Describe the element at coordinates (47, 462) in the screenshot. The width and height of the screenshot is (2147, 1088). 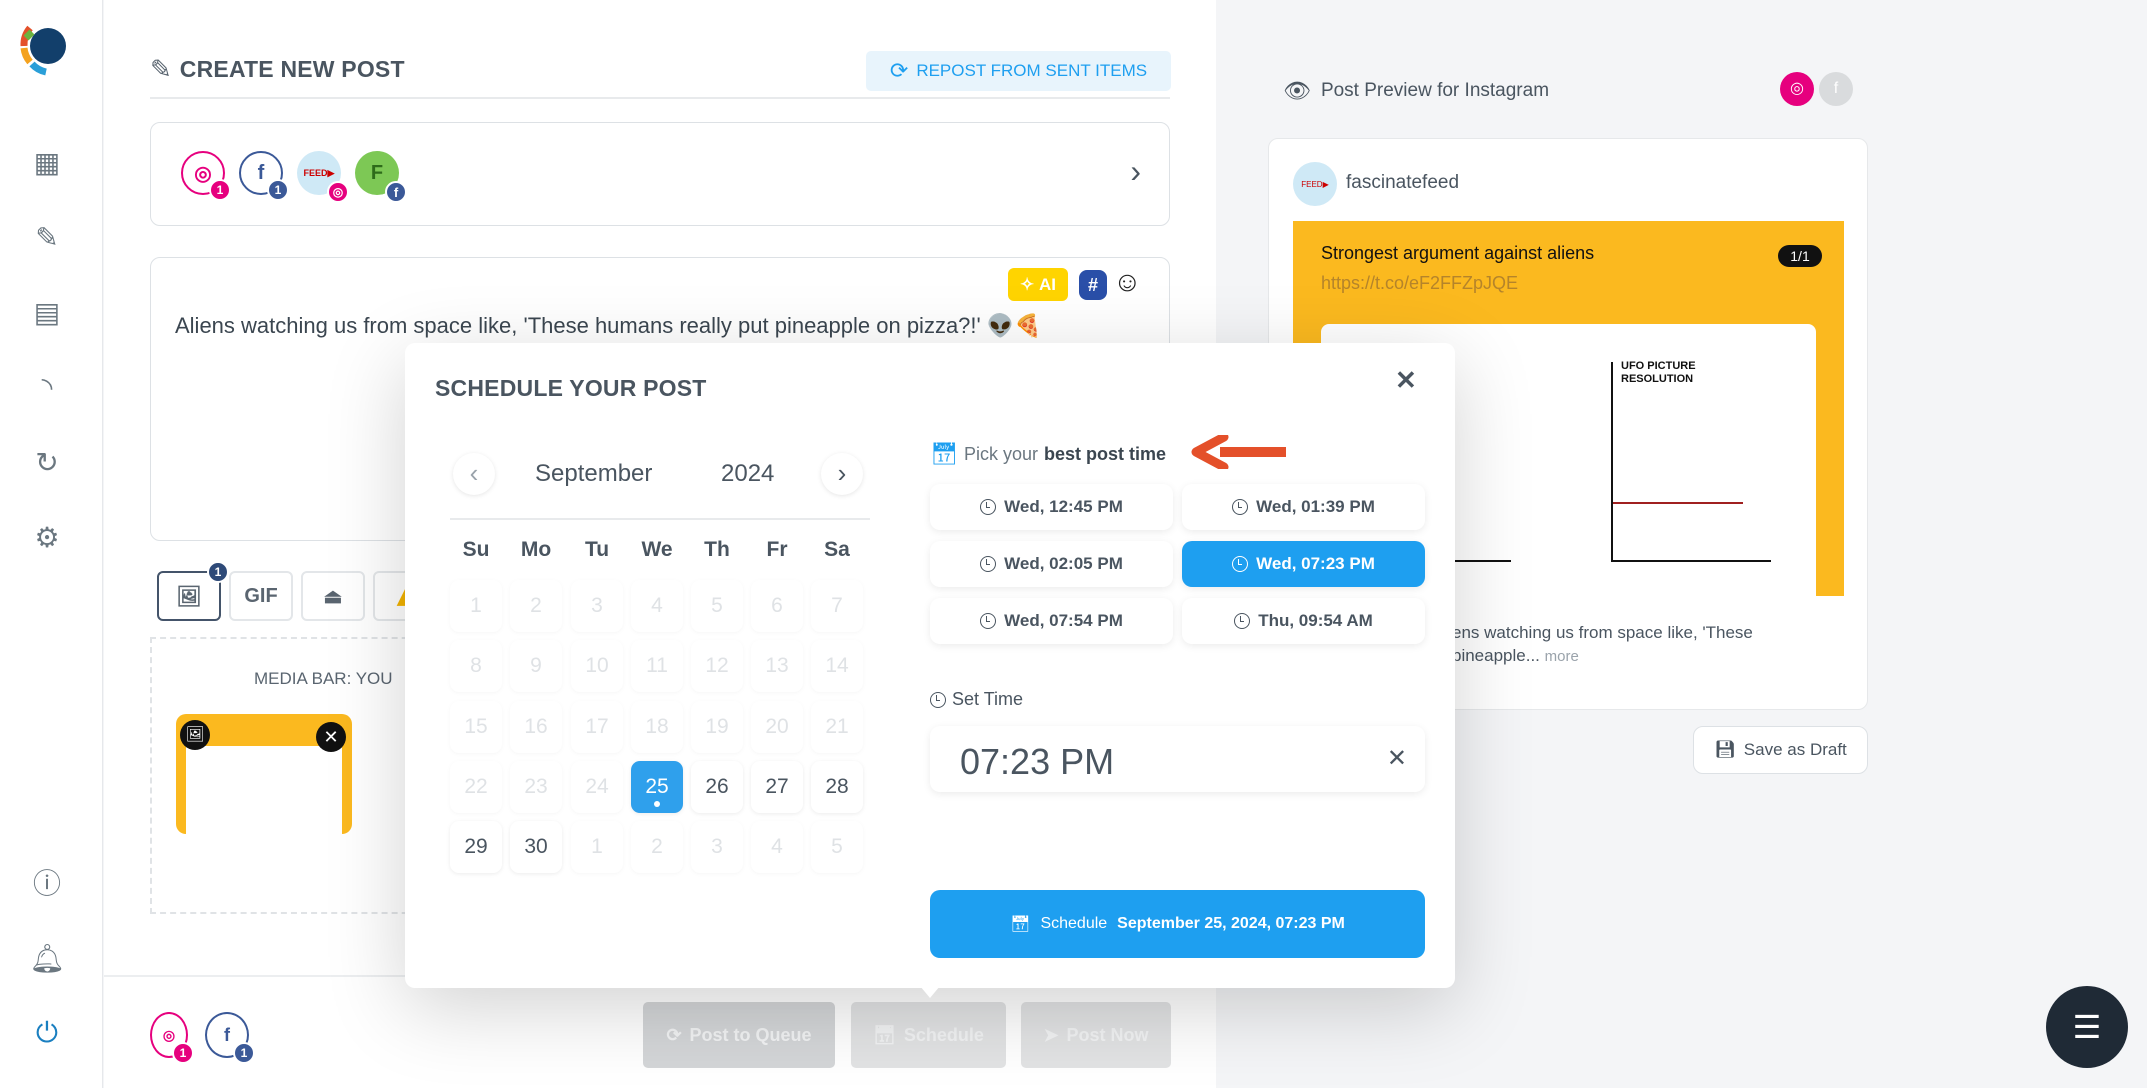
I see `history-icon: ↻` at that location.